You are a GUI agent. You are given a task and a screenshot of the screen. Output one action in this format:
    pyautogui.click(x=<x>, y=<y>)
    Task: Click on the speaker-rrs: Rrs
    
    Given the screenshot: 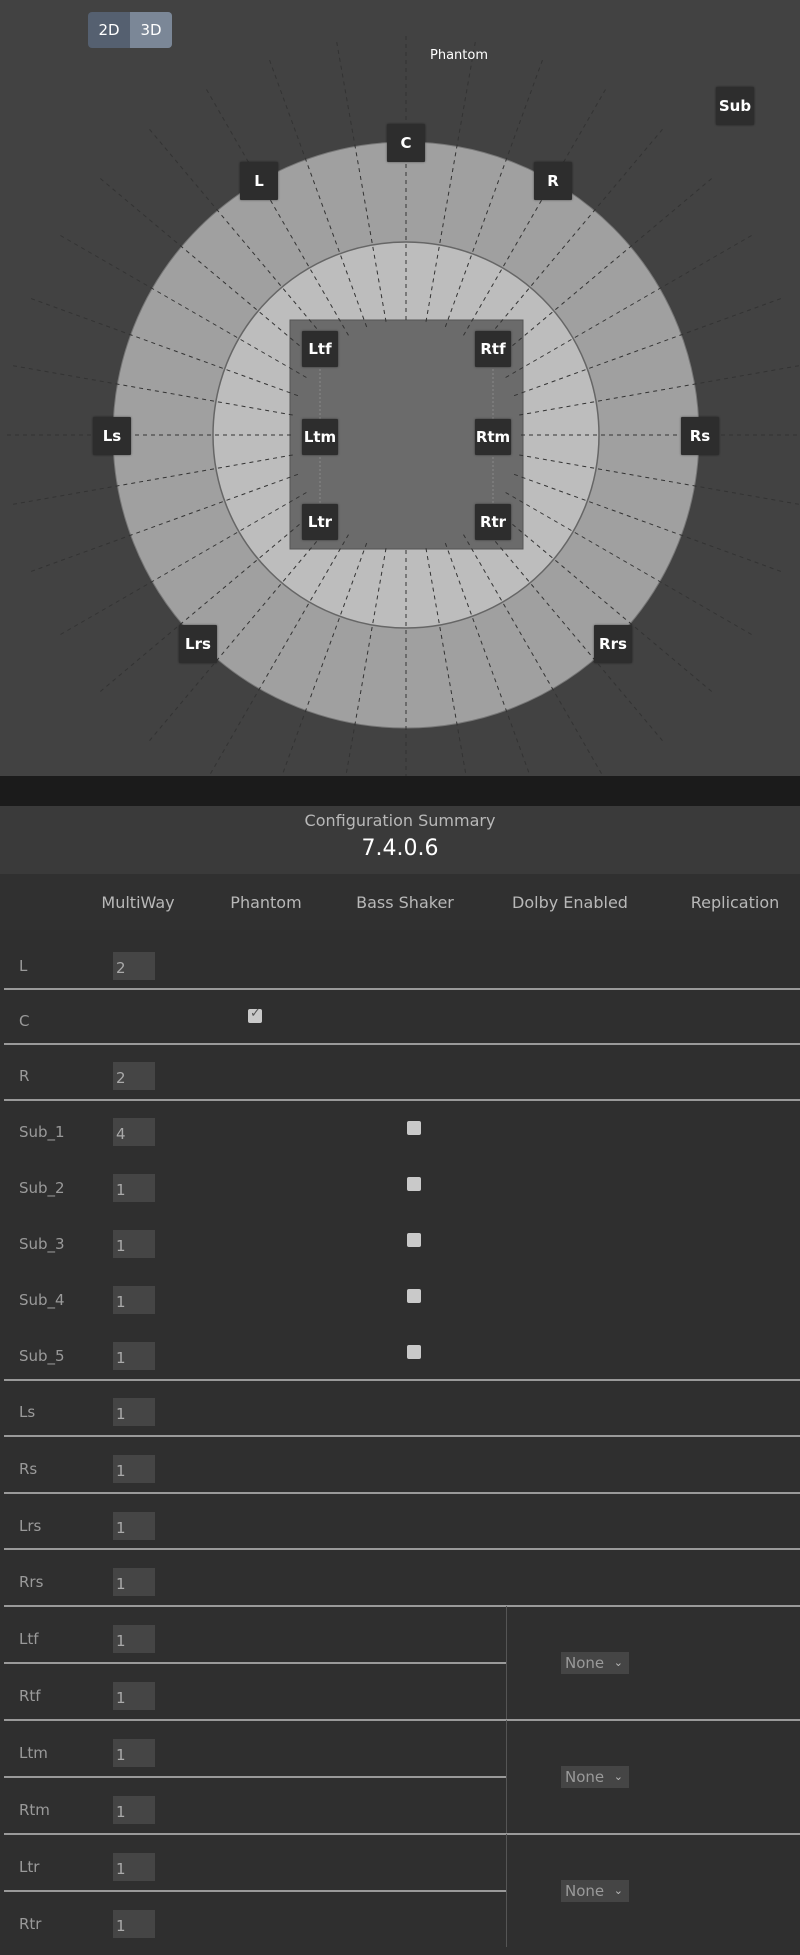 What is the action you would take?
    pyautogui.click(x=613, y=644)
    